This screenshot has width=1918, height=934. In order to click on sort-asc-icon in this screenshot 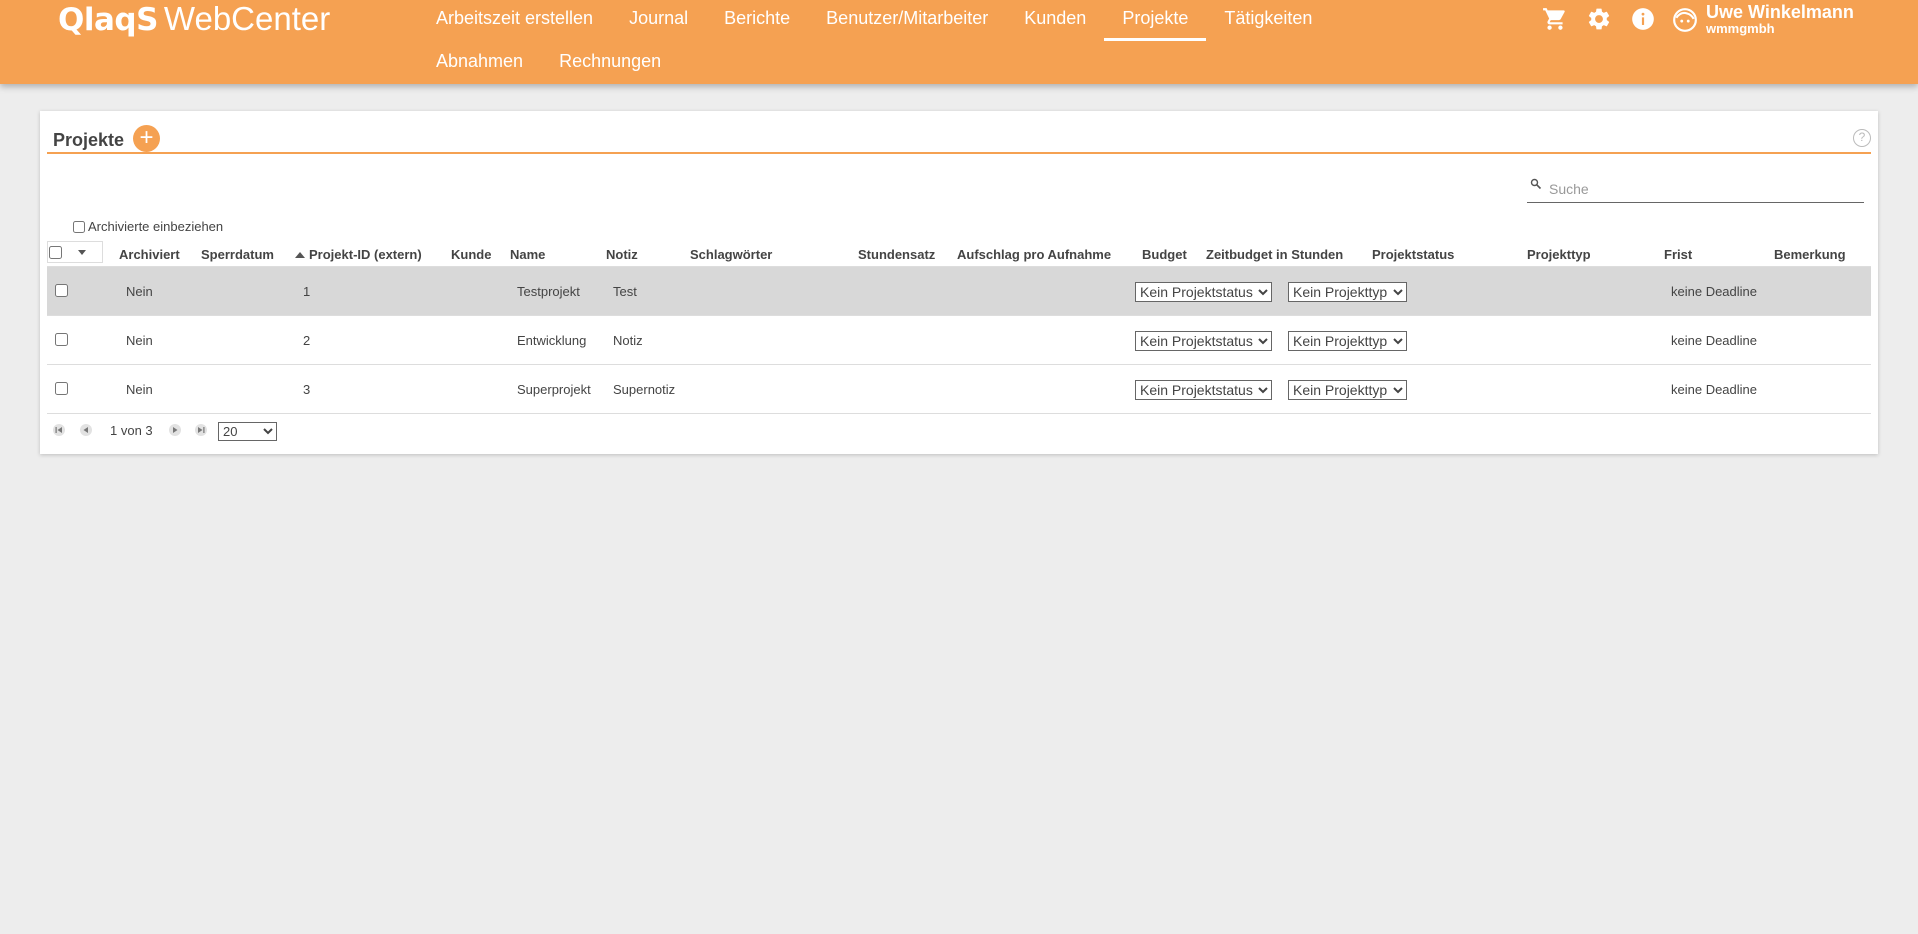, I will do `click(300, 255)`.